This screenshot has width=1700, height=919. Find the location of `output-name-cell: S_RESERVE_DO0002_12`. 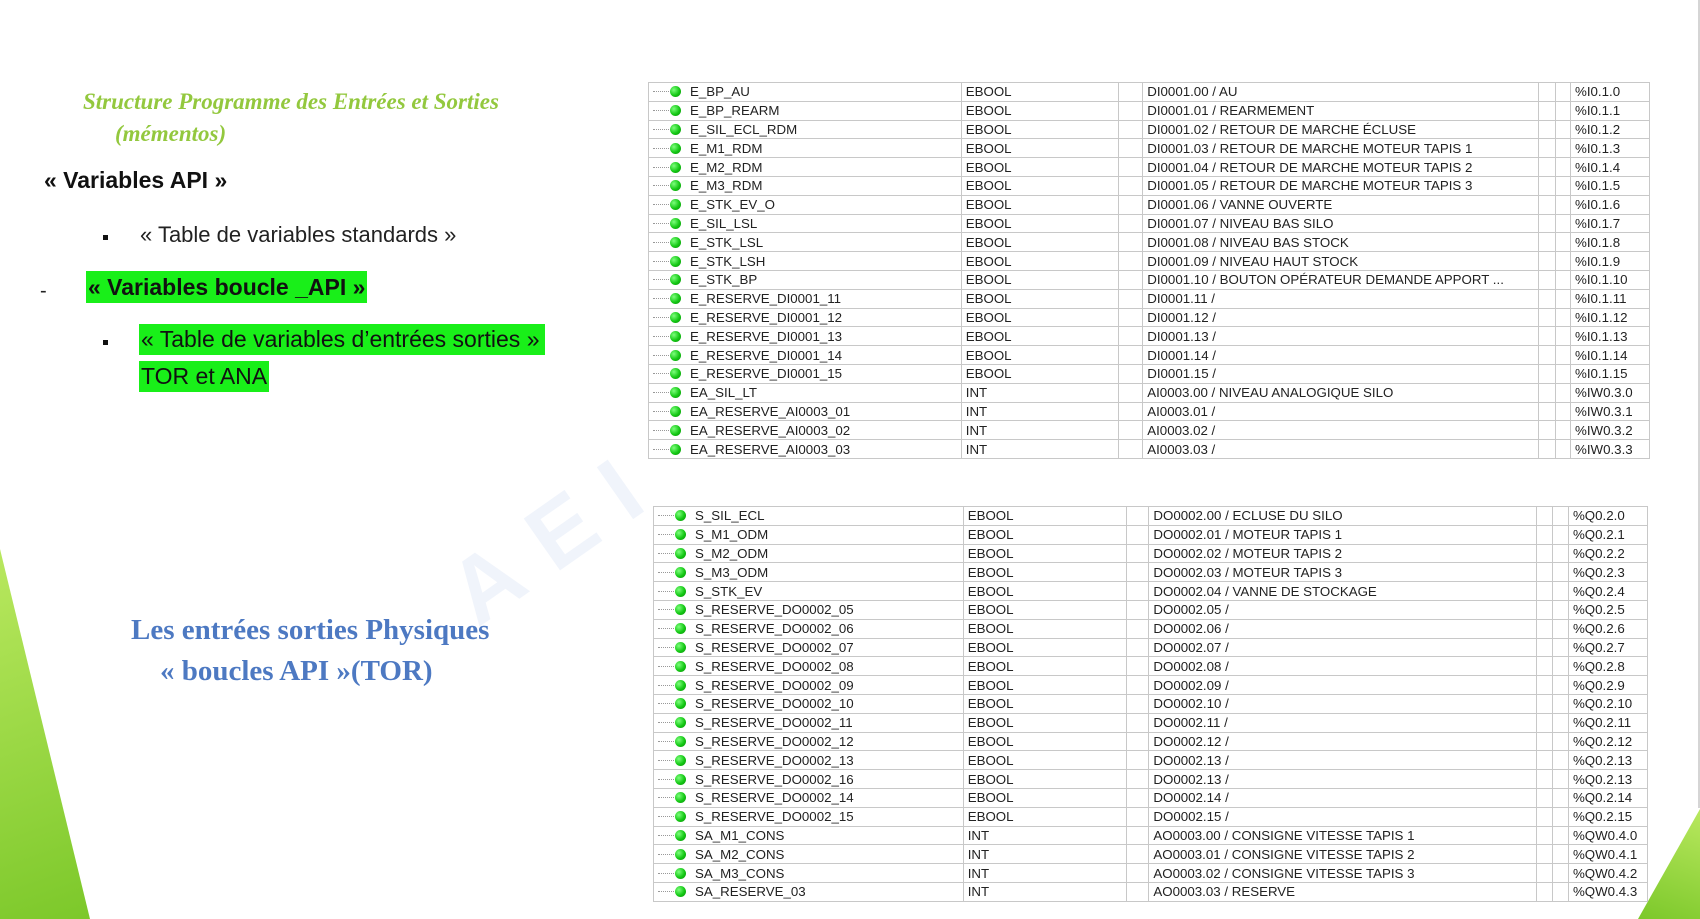

output-name-cell: S_RESERVE_DO0002_12 is located at coordinates (808, 741).